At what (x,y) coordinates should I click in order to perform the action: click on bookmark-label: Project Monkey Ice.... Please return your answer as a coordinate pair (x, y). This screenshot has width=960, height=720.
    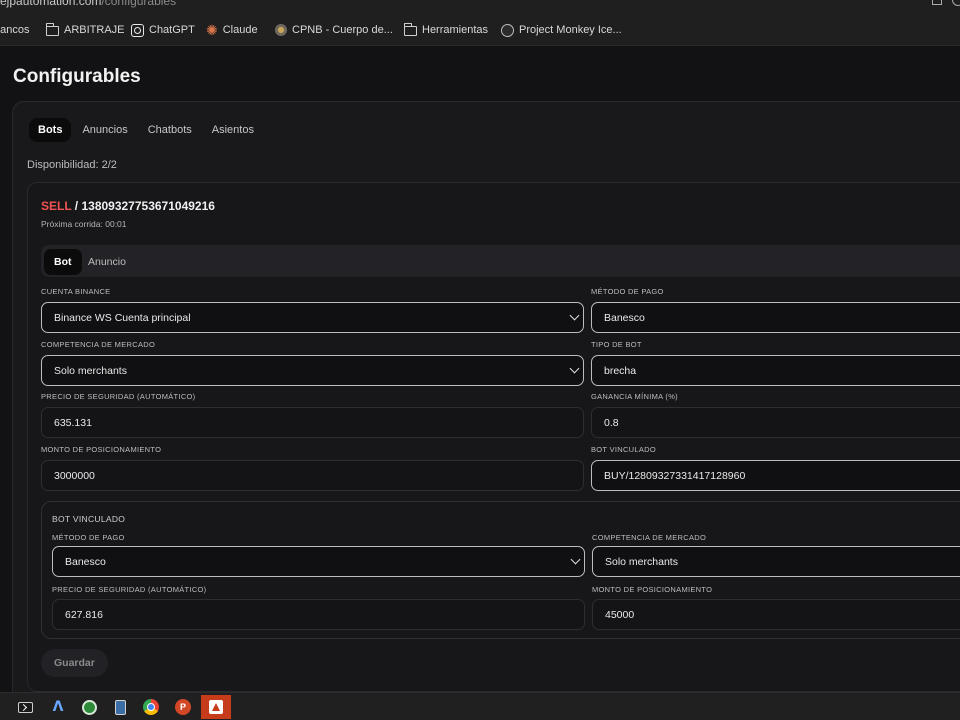
    Looking at the image, I should click on (570, 30).